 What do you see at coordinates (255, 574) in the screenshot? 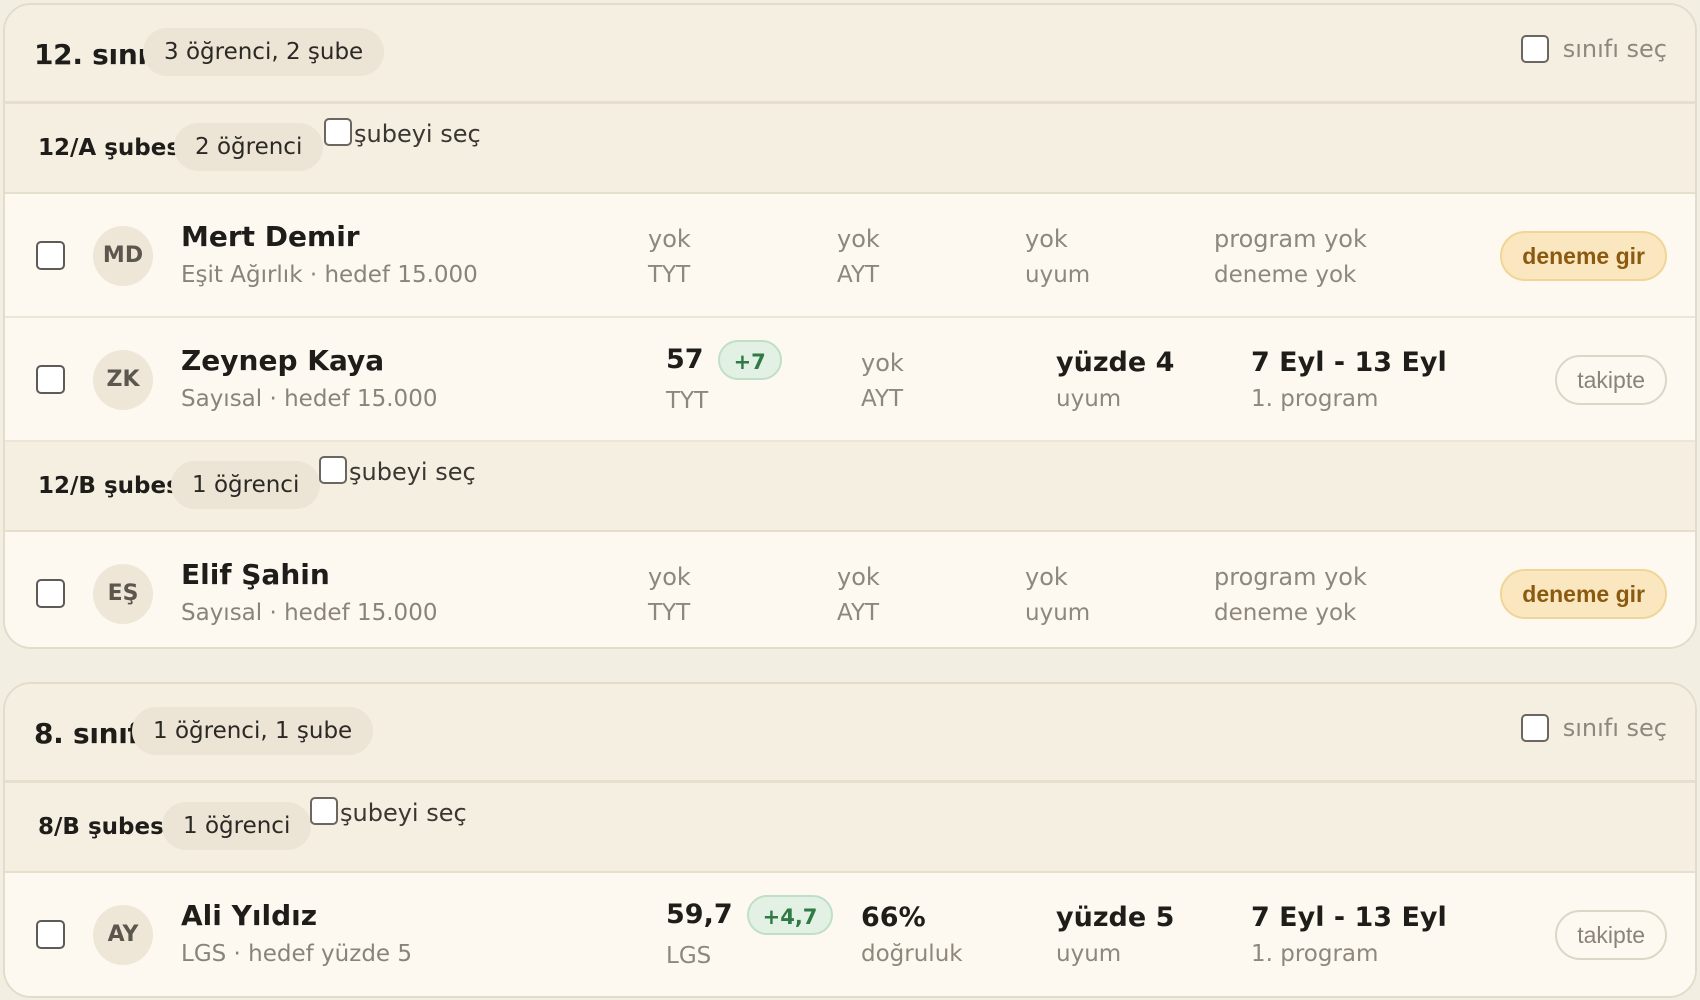
I see `student-name: Elif Şahin` at bounding box center [255, 574].